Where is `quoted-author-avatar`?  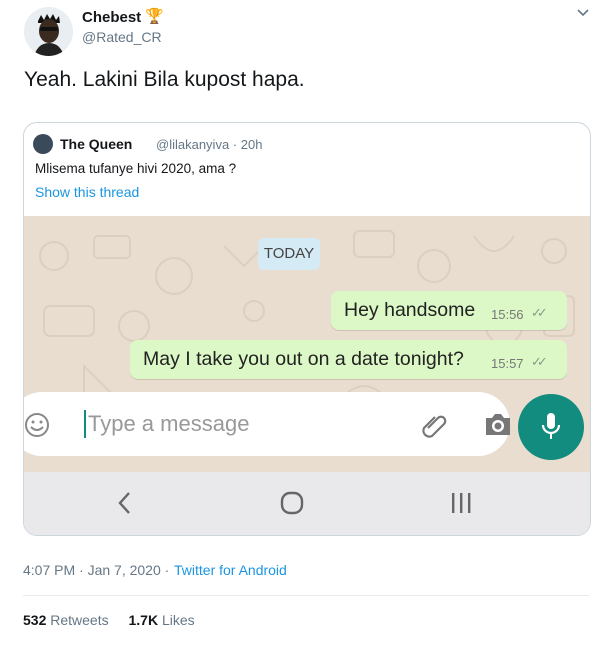 quoted-author-avatar is located at coordinates (43, 144).